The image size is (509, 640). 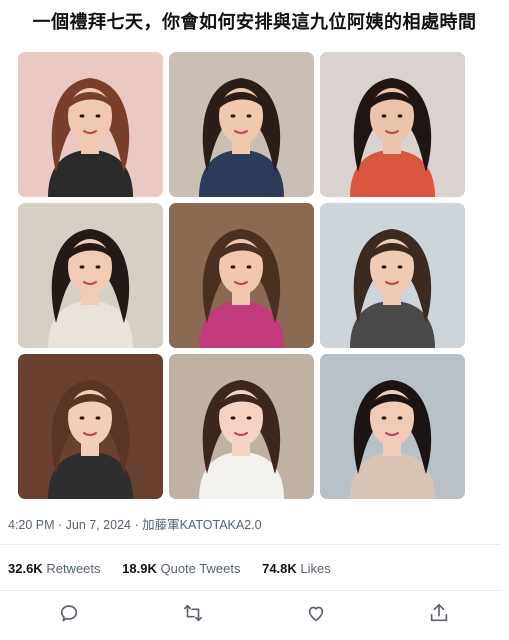 I want to click on share-button, so click(x=440, y=614).